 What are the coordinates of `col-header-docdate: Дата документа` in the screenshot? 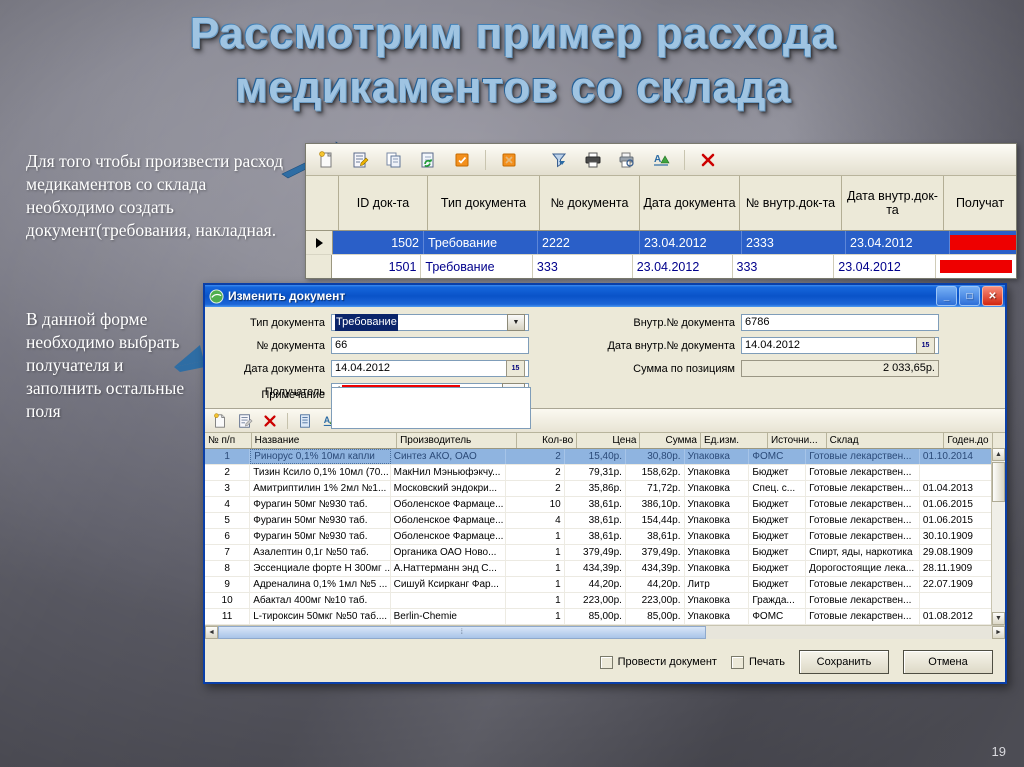 It's located at (690, 203).